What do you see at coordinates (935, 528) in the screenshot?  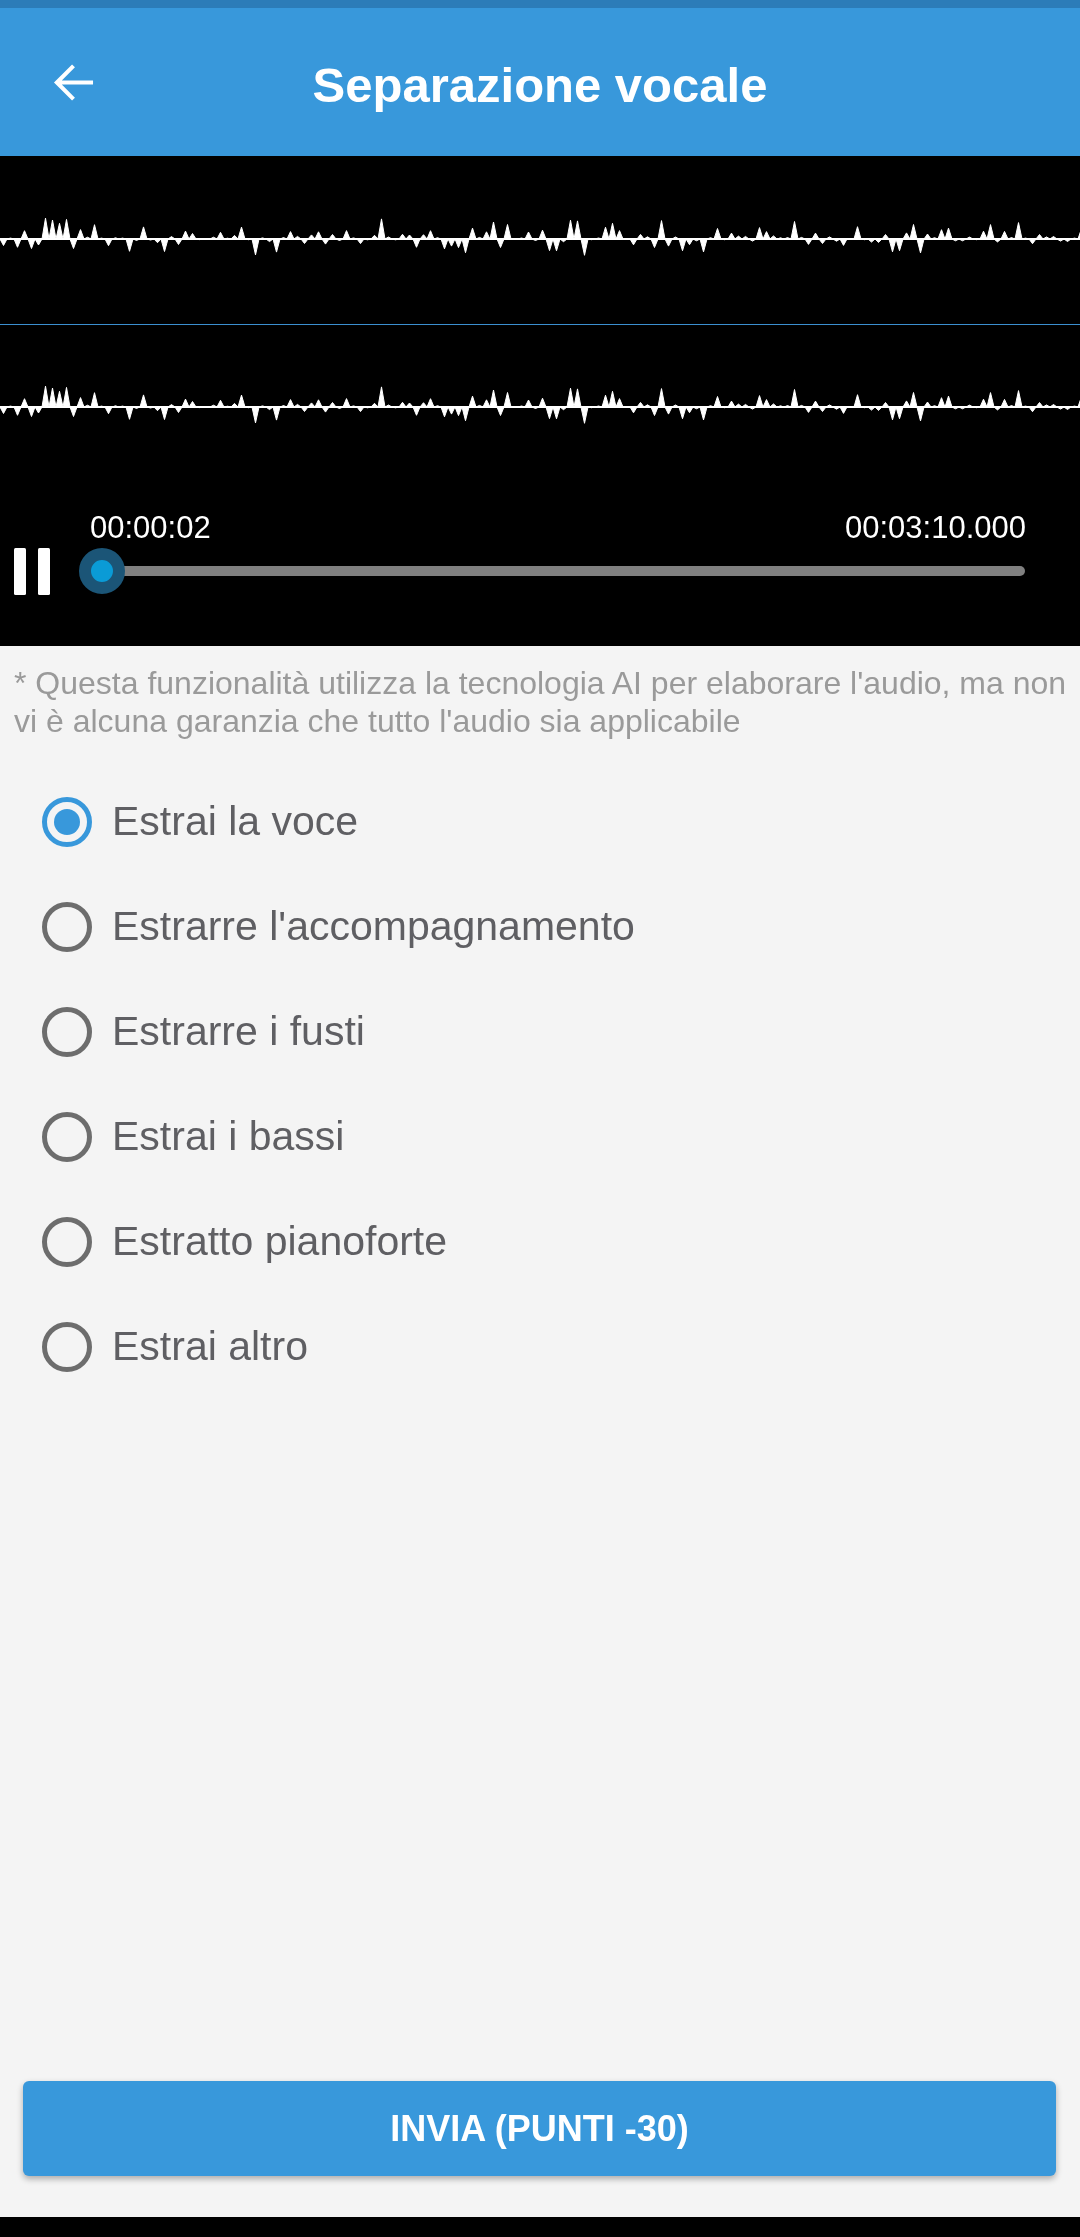 I see `total-duration: 00:03:10.000` at bounding box center [935, 528].